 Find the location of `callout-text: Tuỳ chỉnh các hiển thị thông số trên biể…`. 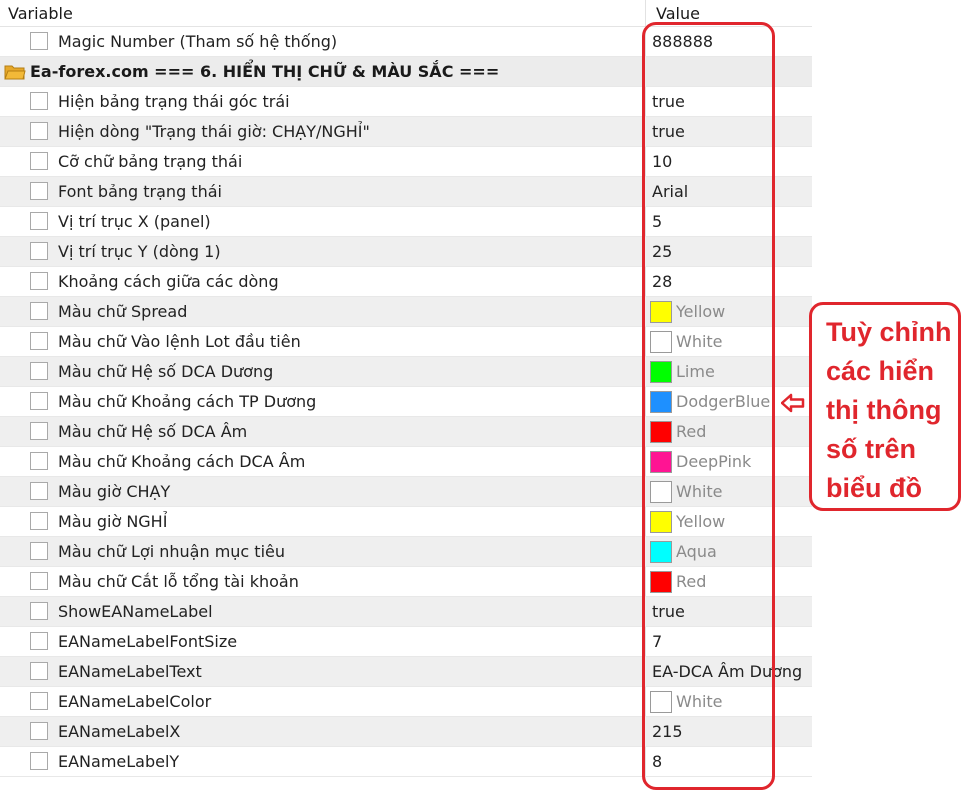

callout-text: Tuỳ chỉnh các hiển thị thông số trên biể… is located at coordinates (889, 410).